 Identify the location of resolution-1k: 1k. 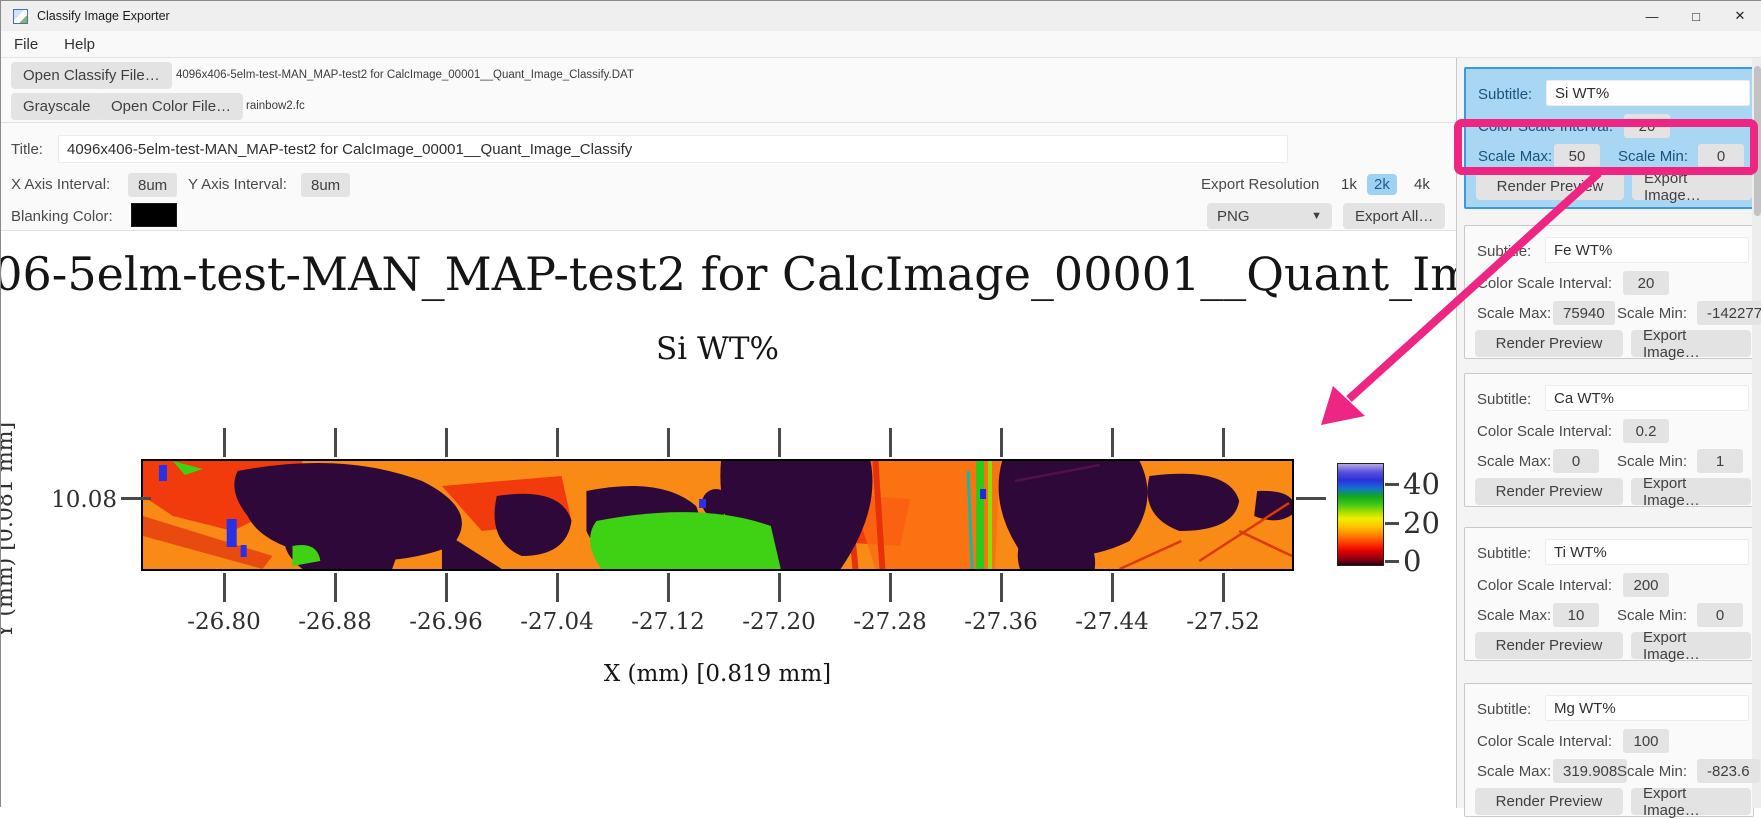
(1349, 184).